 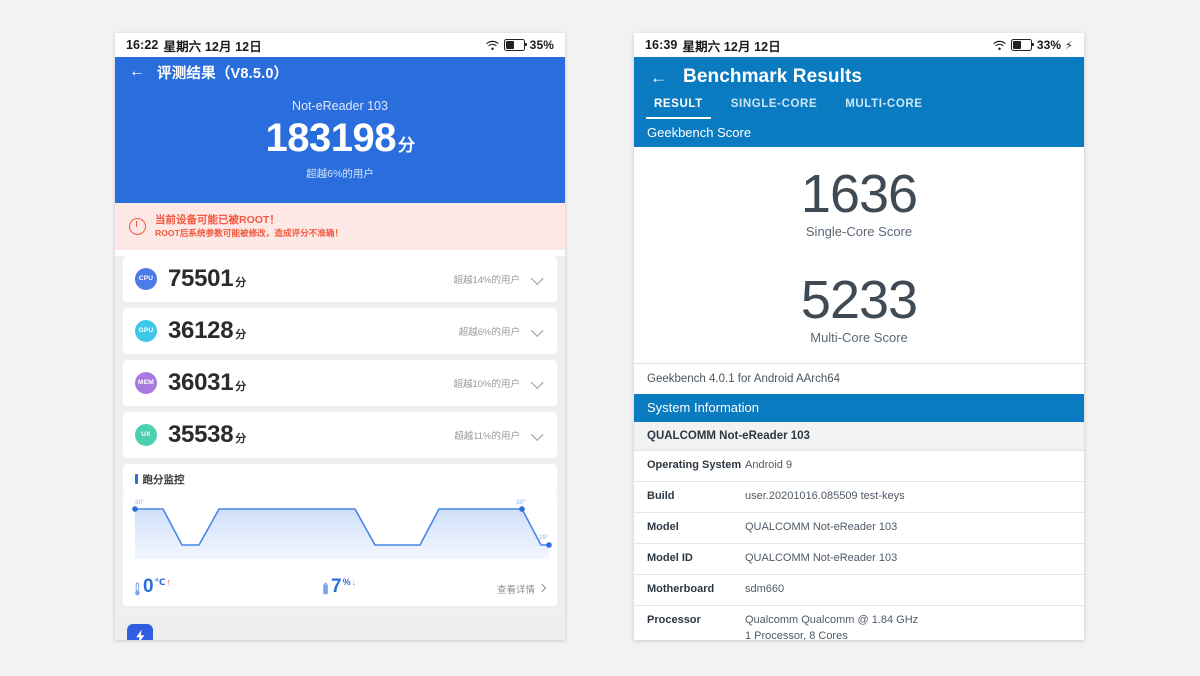 I want to click on row-key: Model, so click(x=663, y=527).